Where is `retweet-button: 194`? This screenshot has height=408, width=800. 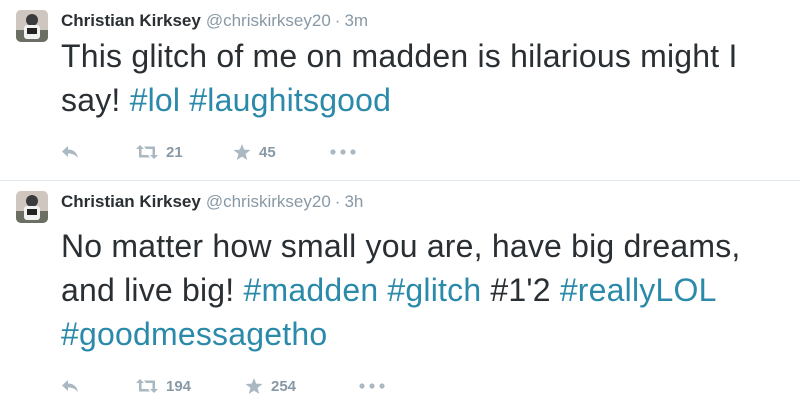 retweet-button: 194 is located at coordinates (163, 386).